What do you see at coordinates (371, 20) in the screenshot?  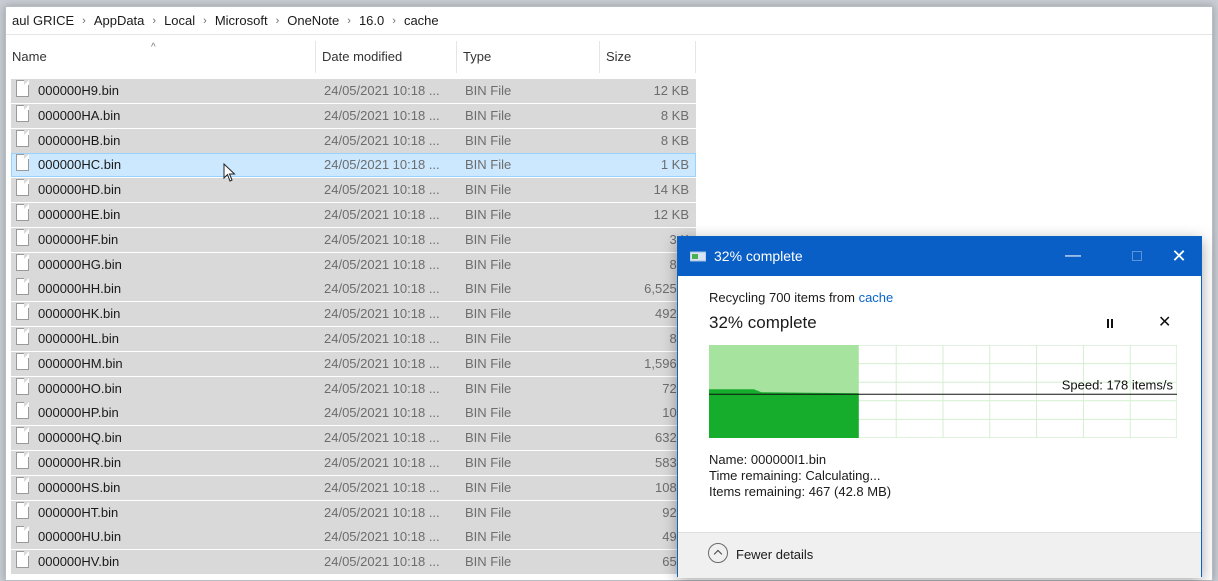 I see `breadcrumb-item: 16.0` at bounding box center [371, 20].